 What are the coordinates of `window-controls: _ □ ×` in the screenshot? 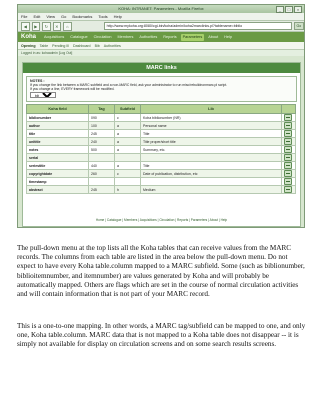 It's located at (289, 9).